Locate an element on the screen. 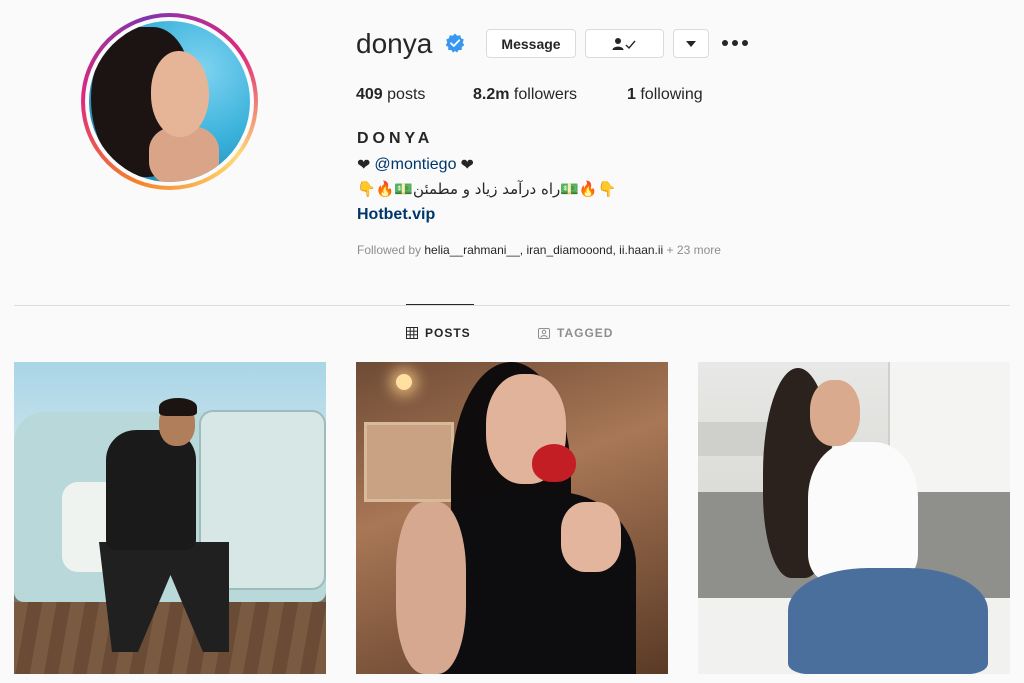 The image size is (1024, 683). post-photo-hood is located at coordinates (733, 439).